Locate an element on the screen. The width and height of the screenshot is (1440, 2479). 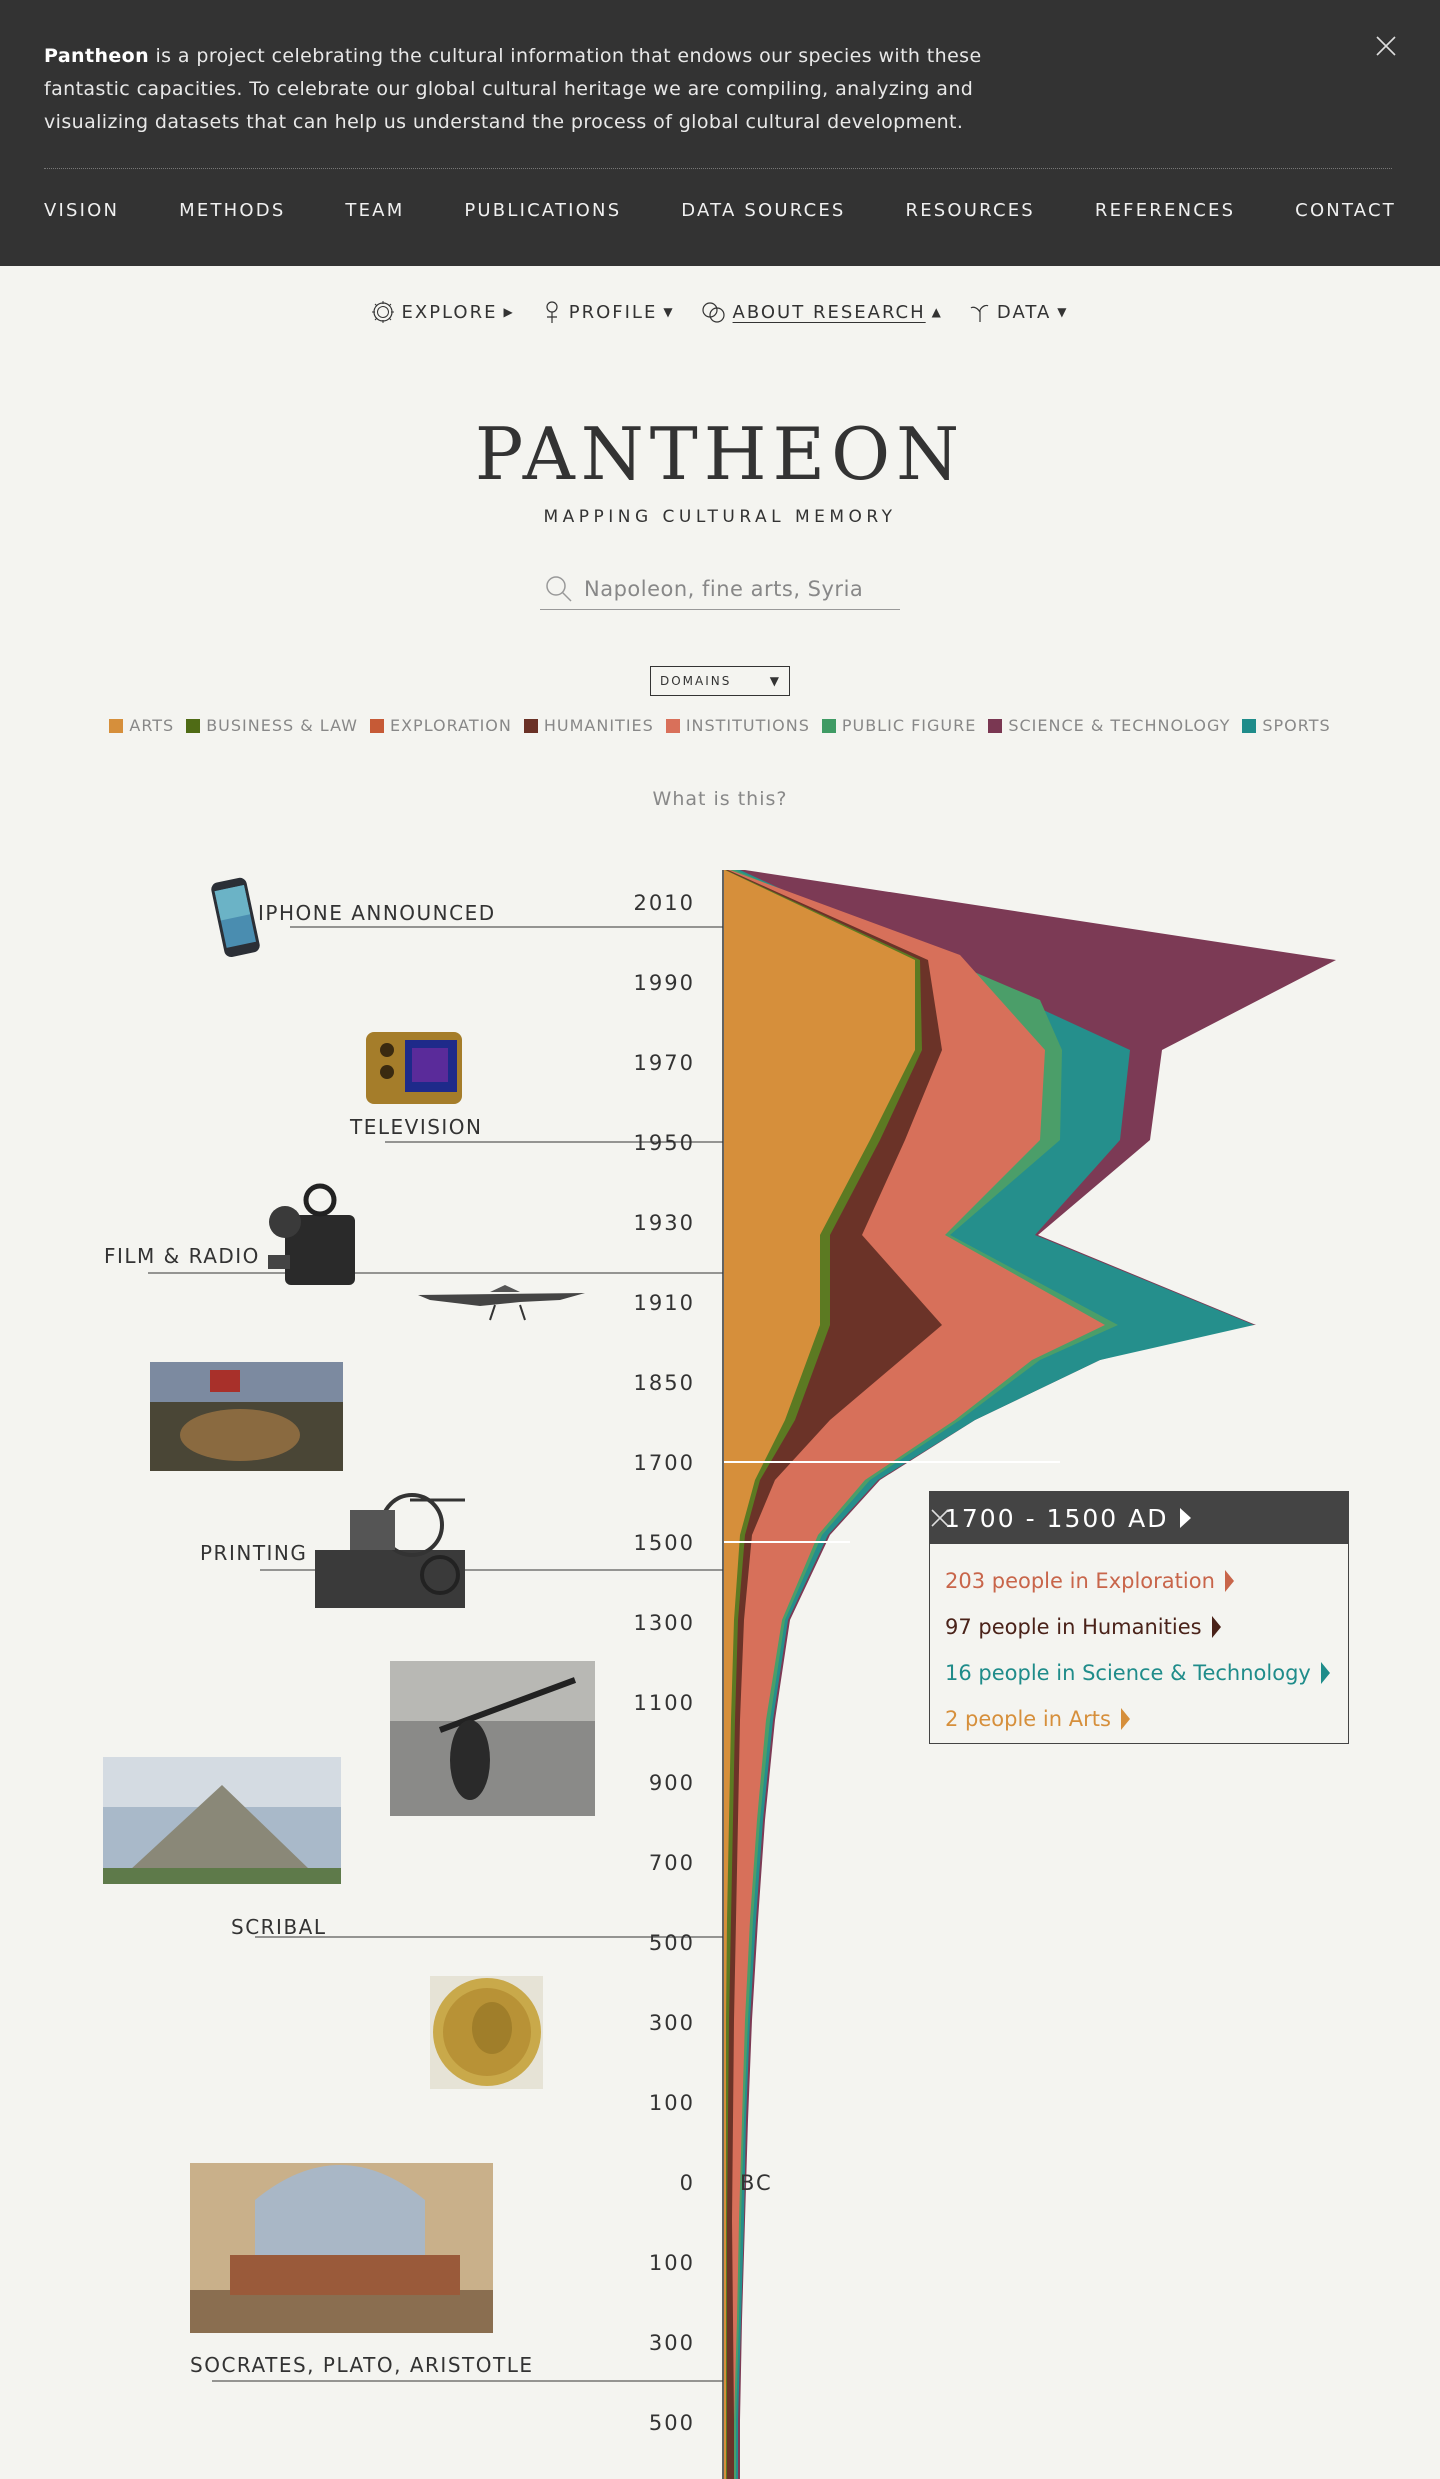
tooltip-item-arts: 2 people in Arts is located at coordinates (1146, 1719).